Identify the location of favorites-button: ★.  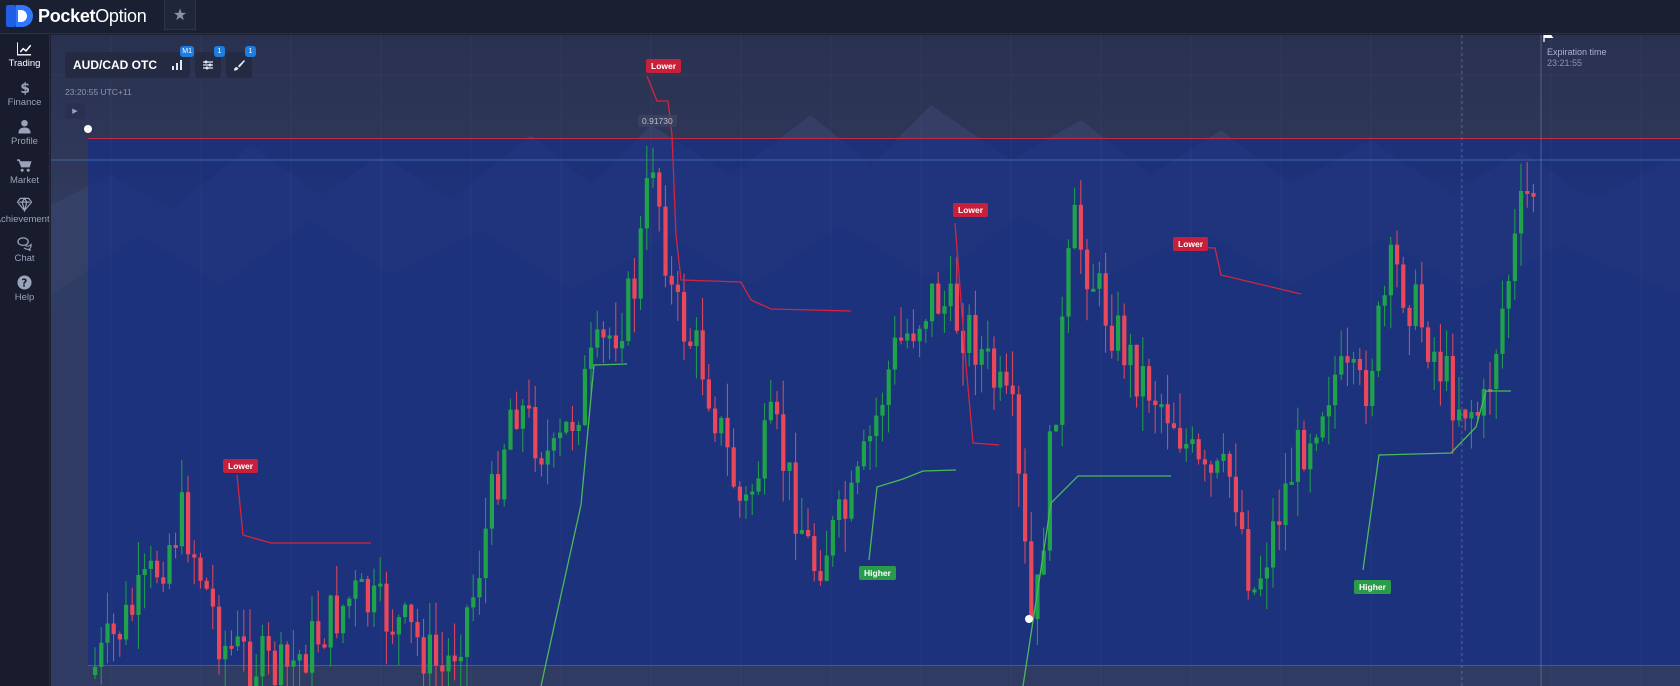
(180, 15).